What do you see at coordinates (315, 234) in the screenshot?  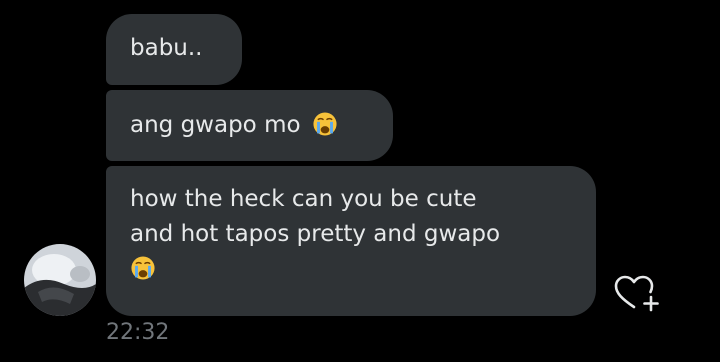 I see `message-text-line: and hot tapos pretty and gwapo` at bounding box center [315, 234].